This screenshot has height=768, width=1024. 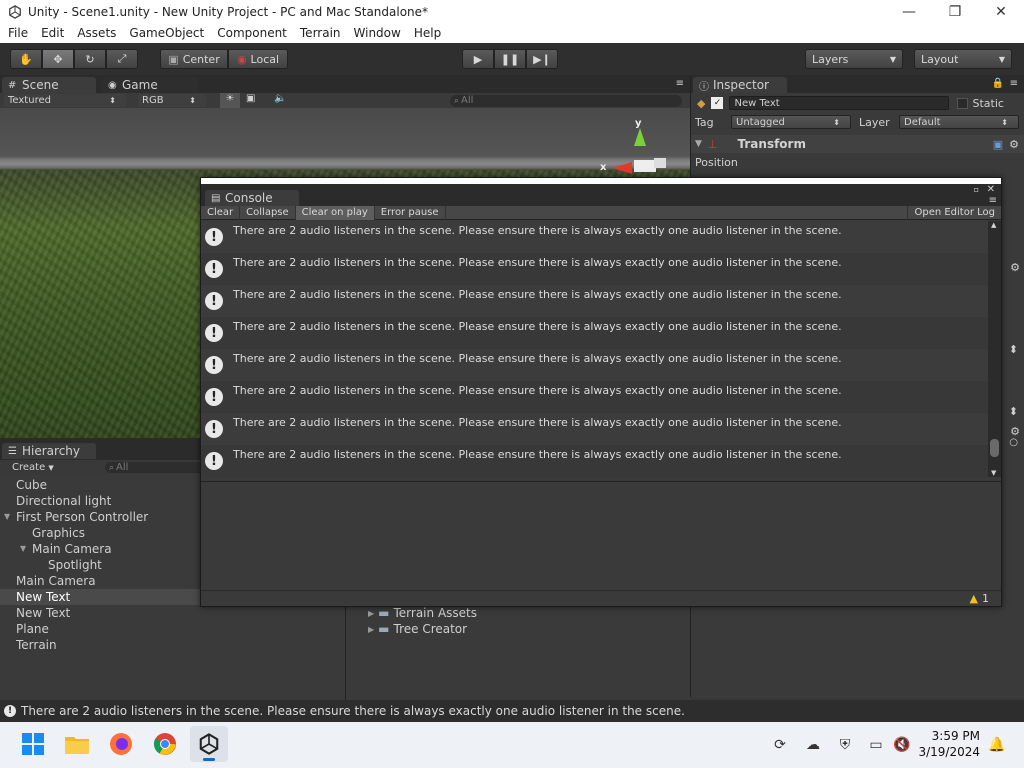 What do you see at coordinates (90, 59) in the screenshot?
I see `rotate-tool-button: ↻` at bounding box center [90, 59].